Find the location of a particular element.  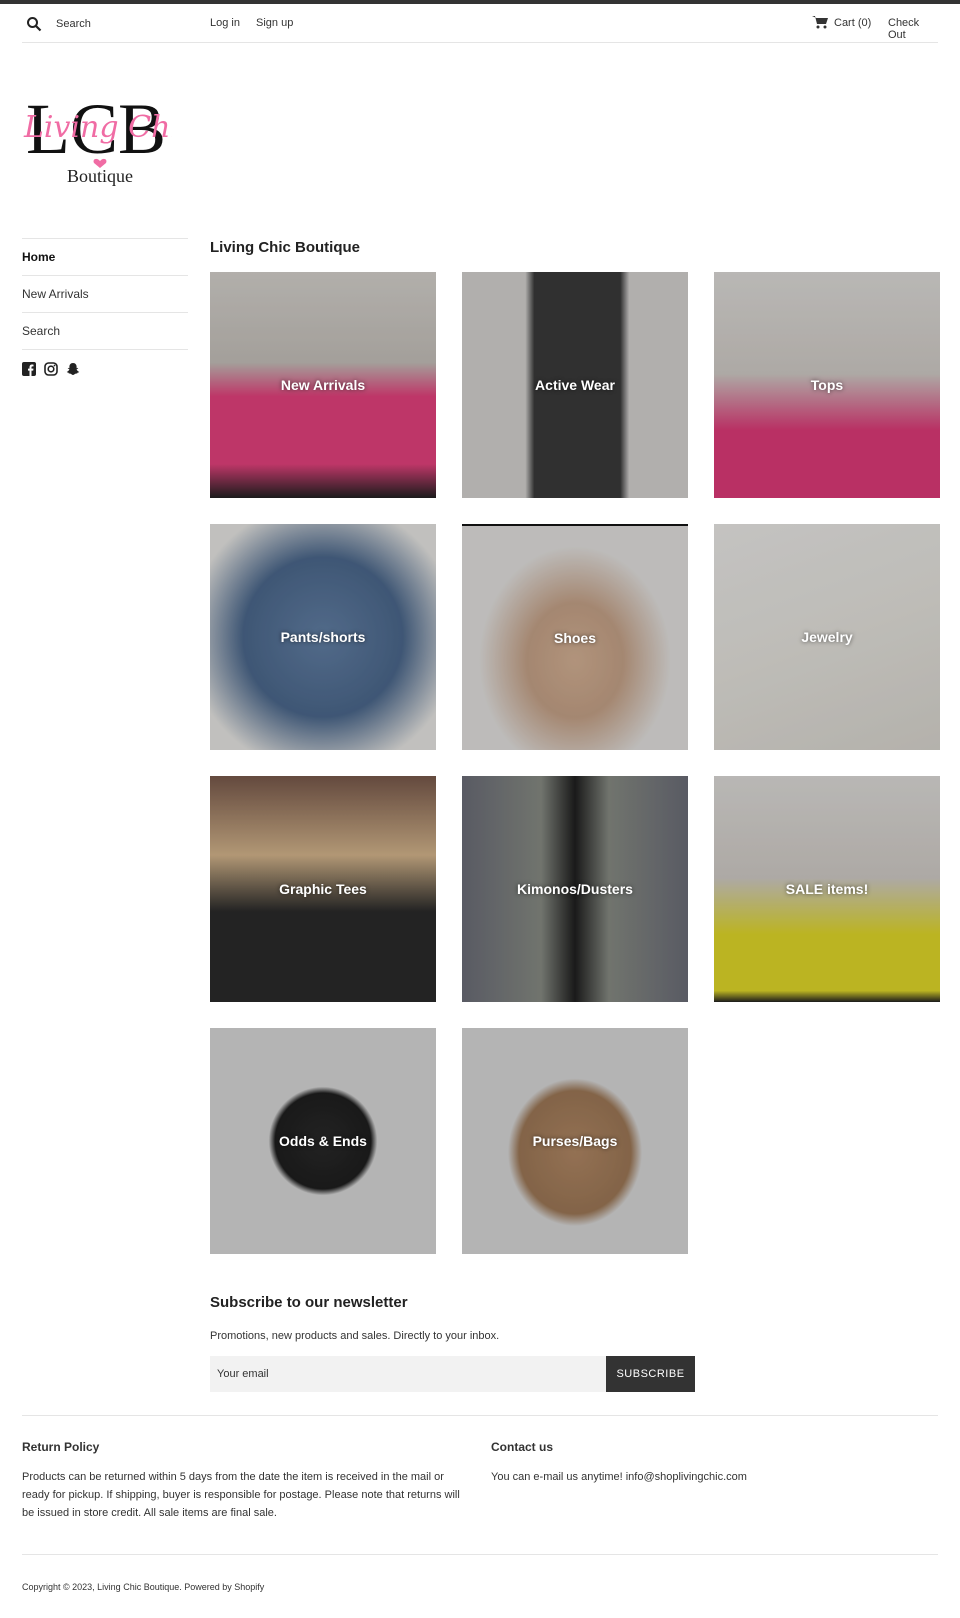

newsletter-title: Subscribe to our newsletter is located at coordinates (309, 1302).